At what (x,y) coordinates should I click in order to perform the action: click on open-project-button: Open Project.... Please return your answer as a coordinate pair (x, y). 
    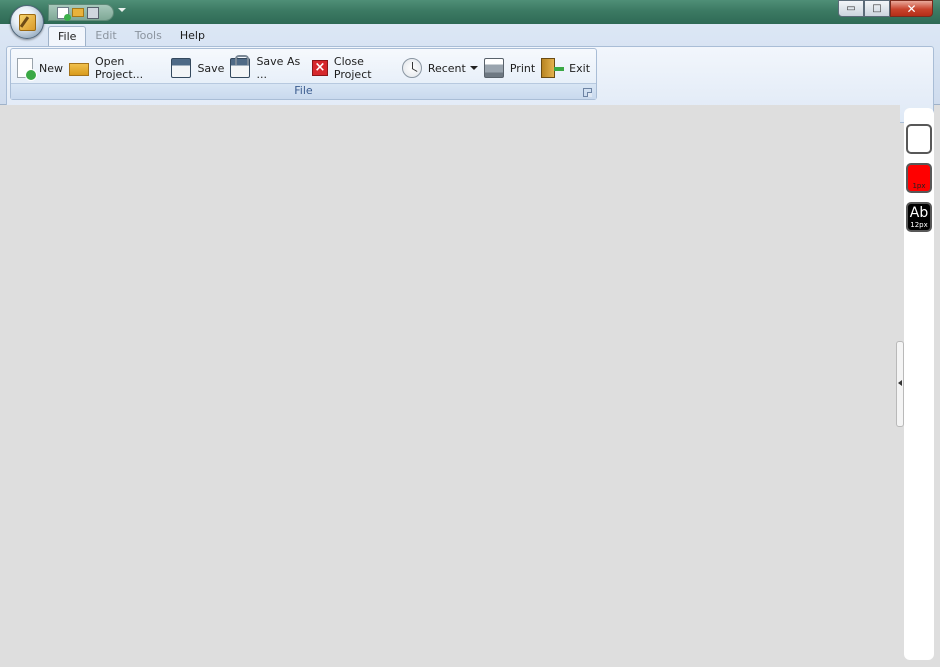
    Looking at the image, I should click on (117, 68).